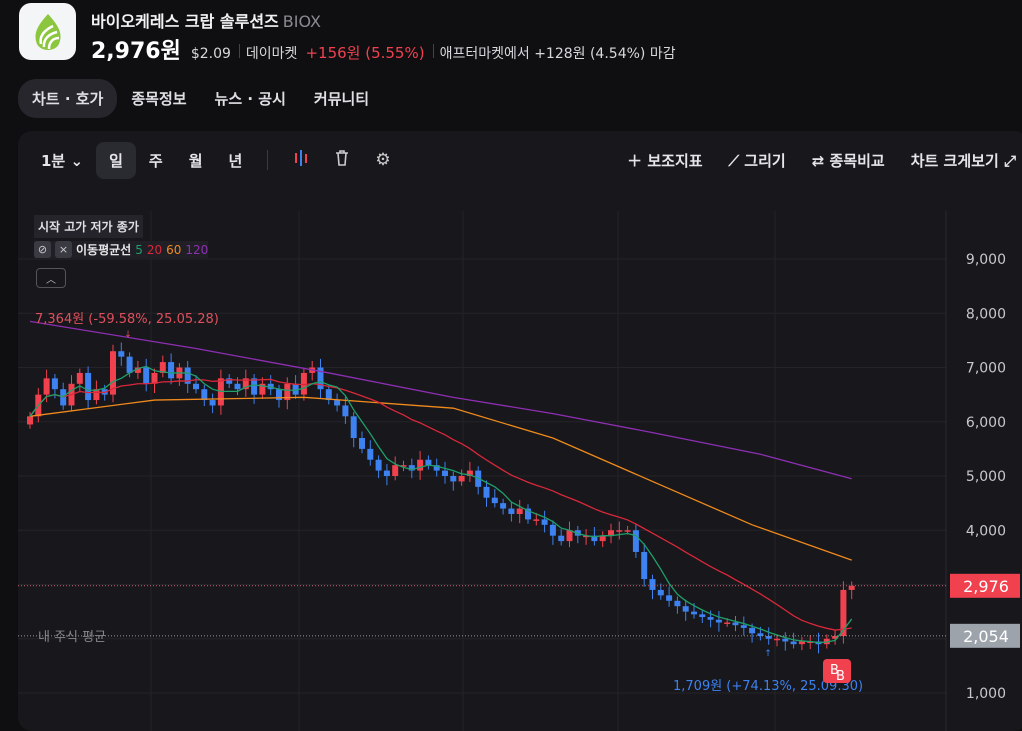  I want to click on after-market: 애프터마켓에서 +128원 (4.54%) 마감, so click(557, 54).